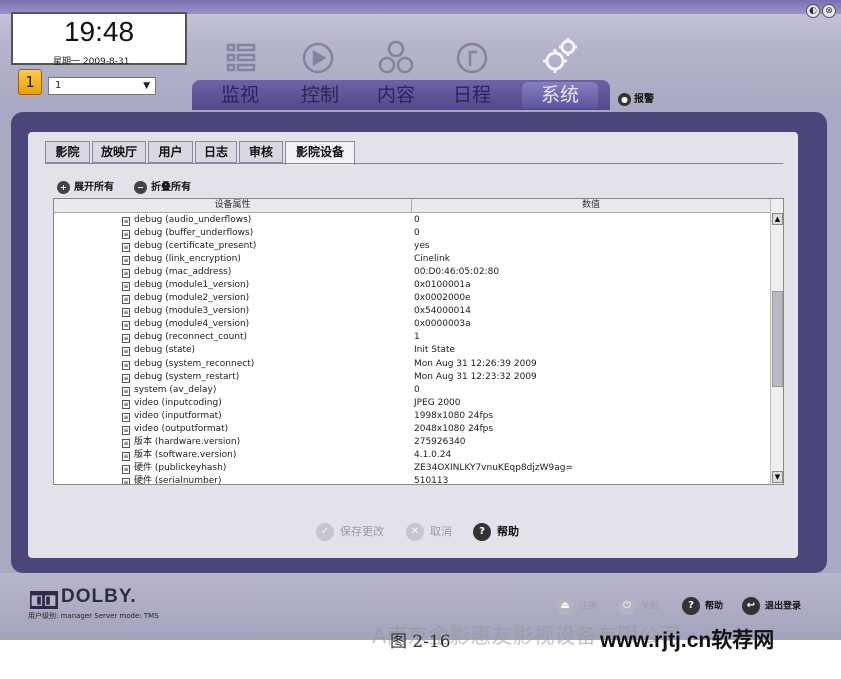 The height and width of the screenshot is (679, 841). Describe the element at coordinates (94, 187) in the screenshot. I see `expand-all-label: 展开所有` at that location.